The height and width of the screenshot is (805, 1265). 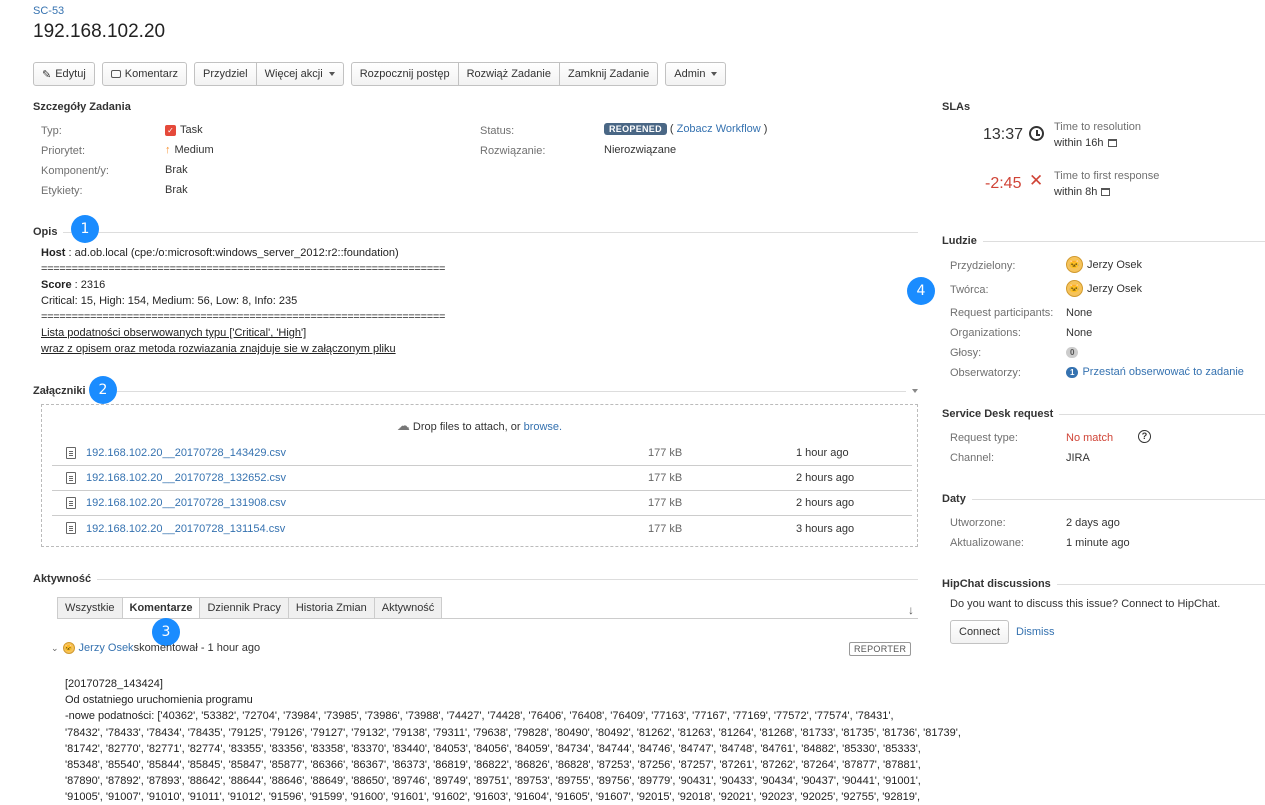 I want to click on chevron-down-icon: ⌄, so click(x=55, y=648).